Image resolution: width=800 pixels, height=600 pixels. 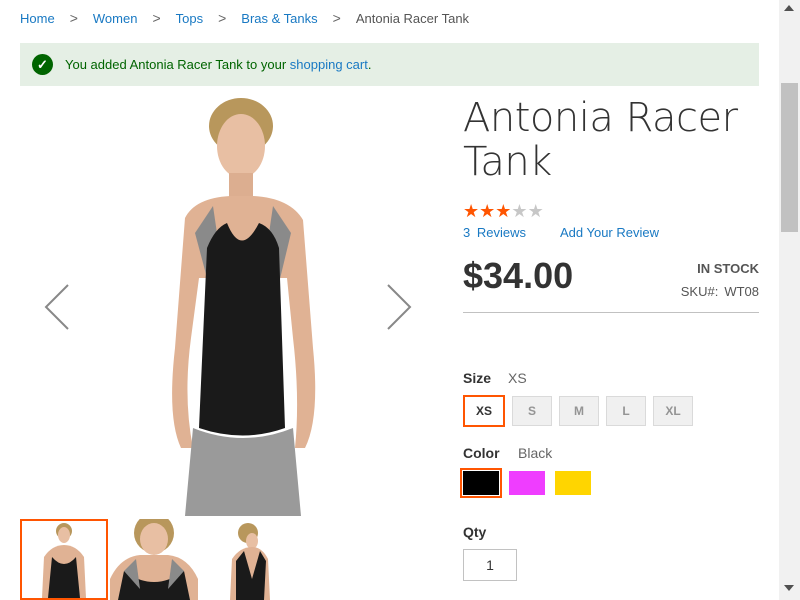 What do you see at coordinates (673, 411) in the screenshot?
I see `size-option-xl: XL` at bounding box center [673, 411].